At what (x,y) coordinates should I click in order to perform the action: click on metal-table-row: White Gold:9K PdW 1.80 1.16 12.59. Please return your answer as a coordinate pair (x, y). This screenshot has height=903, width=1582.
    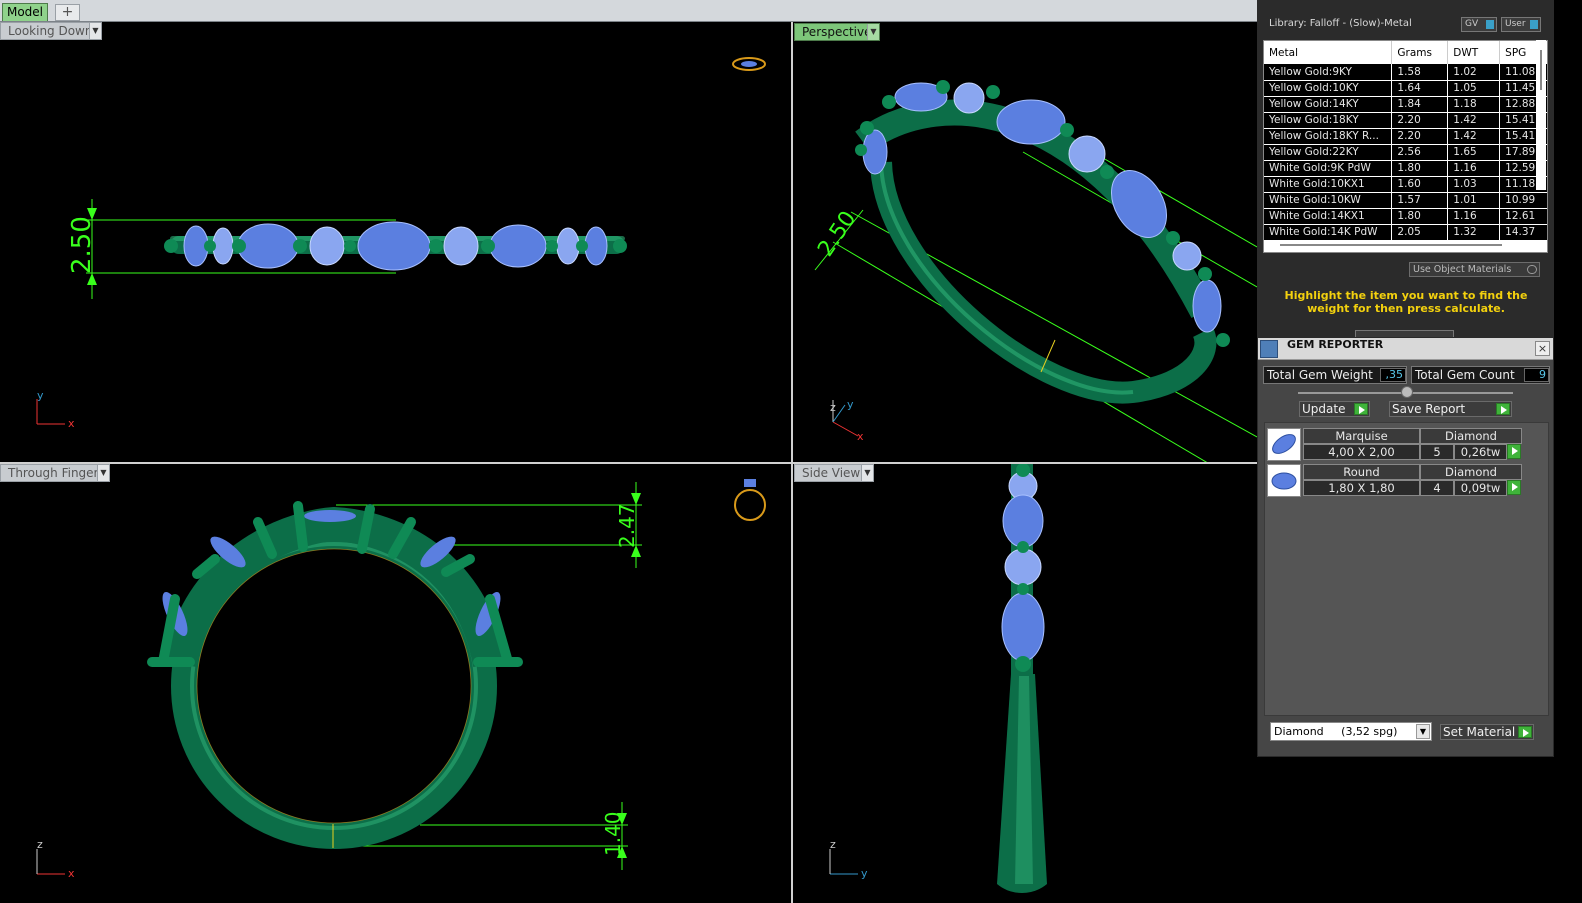
    Looking at the image, I should click on (1405, 168).